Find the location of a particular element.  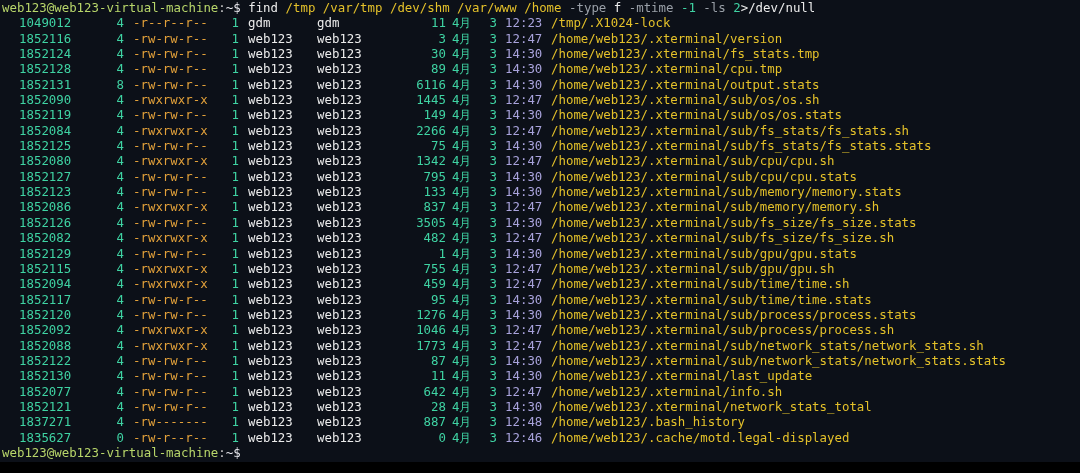

file-size: 1 is located at coordinates (442, 253).